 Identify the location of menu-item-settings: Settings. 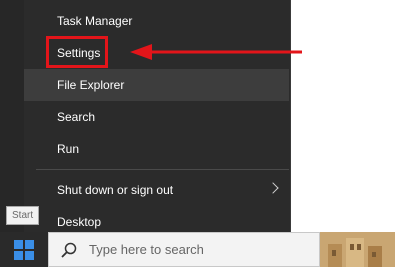
(156, 53).